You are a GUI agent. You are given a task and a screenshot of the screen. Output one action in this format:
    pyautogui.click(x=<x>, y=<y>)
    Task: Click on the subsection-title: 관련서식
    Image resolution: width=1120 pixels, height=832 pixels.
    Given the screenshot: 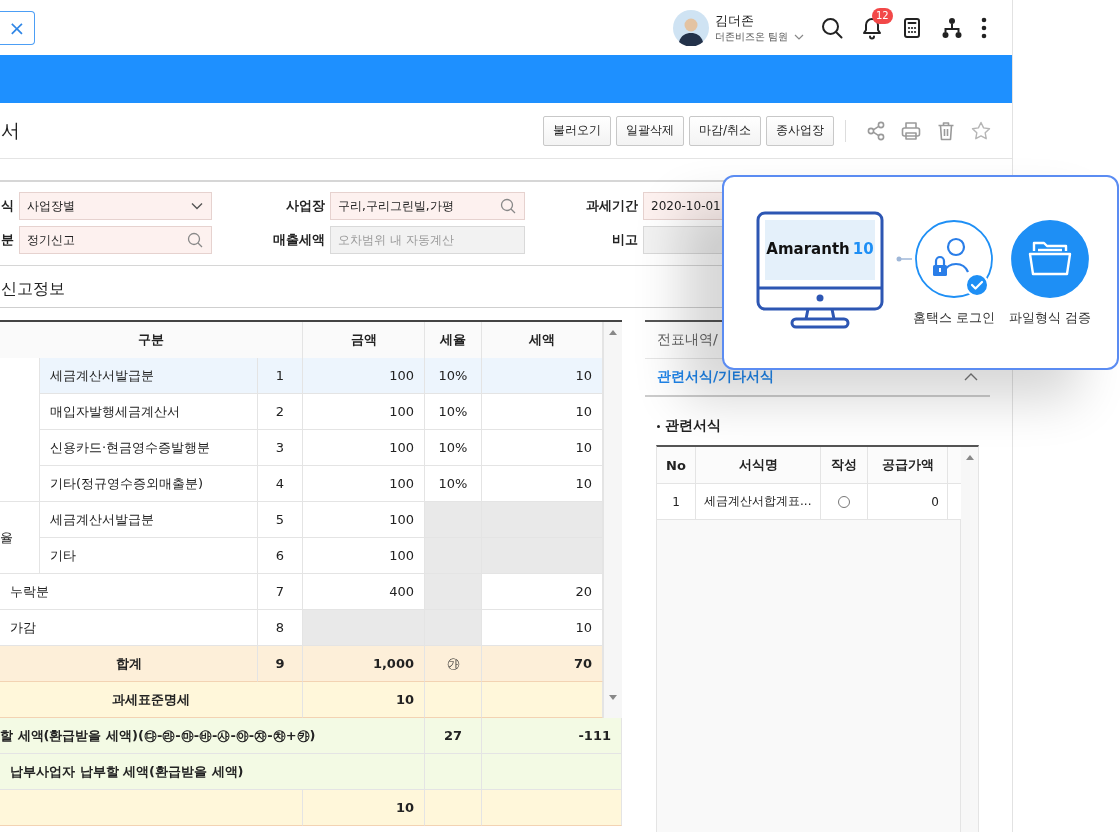 What is the action you would take?
    pyautogui.click(x=693, y=426)
    